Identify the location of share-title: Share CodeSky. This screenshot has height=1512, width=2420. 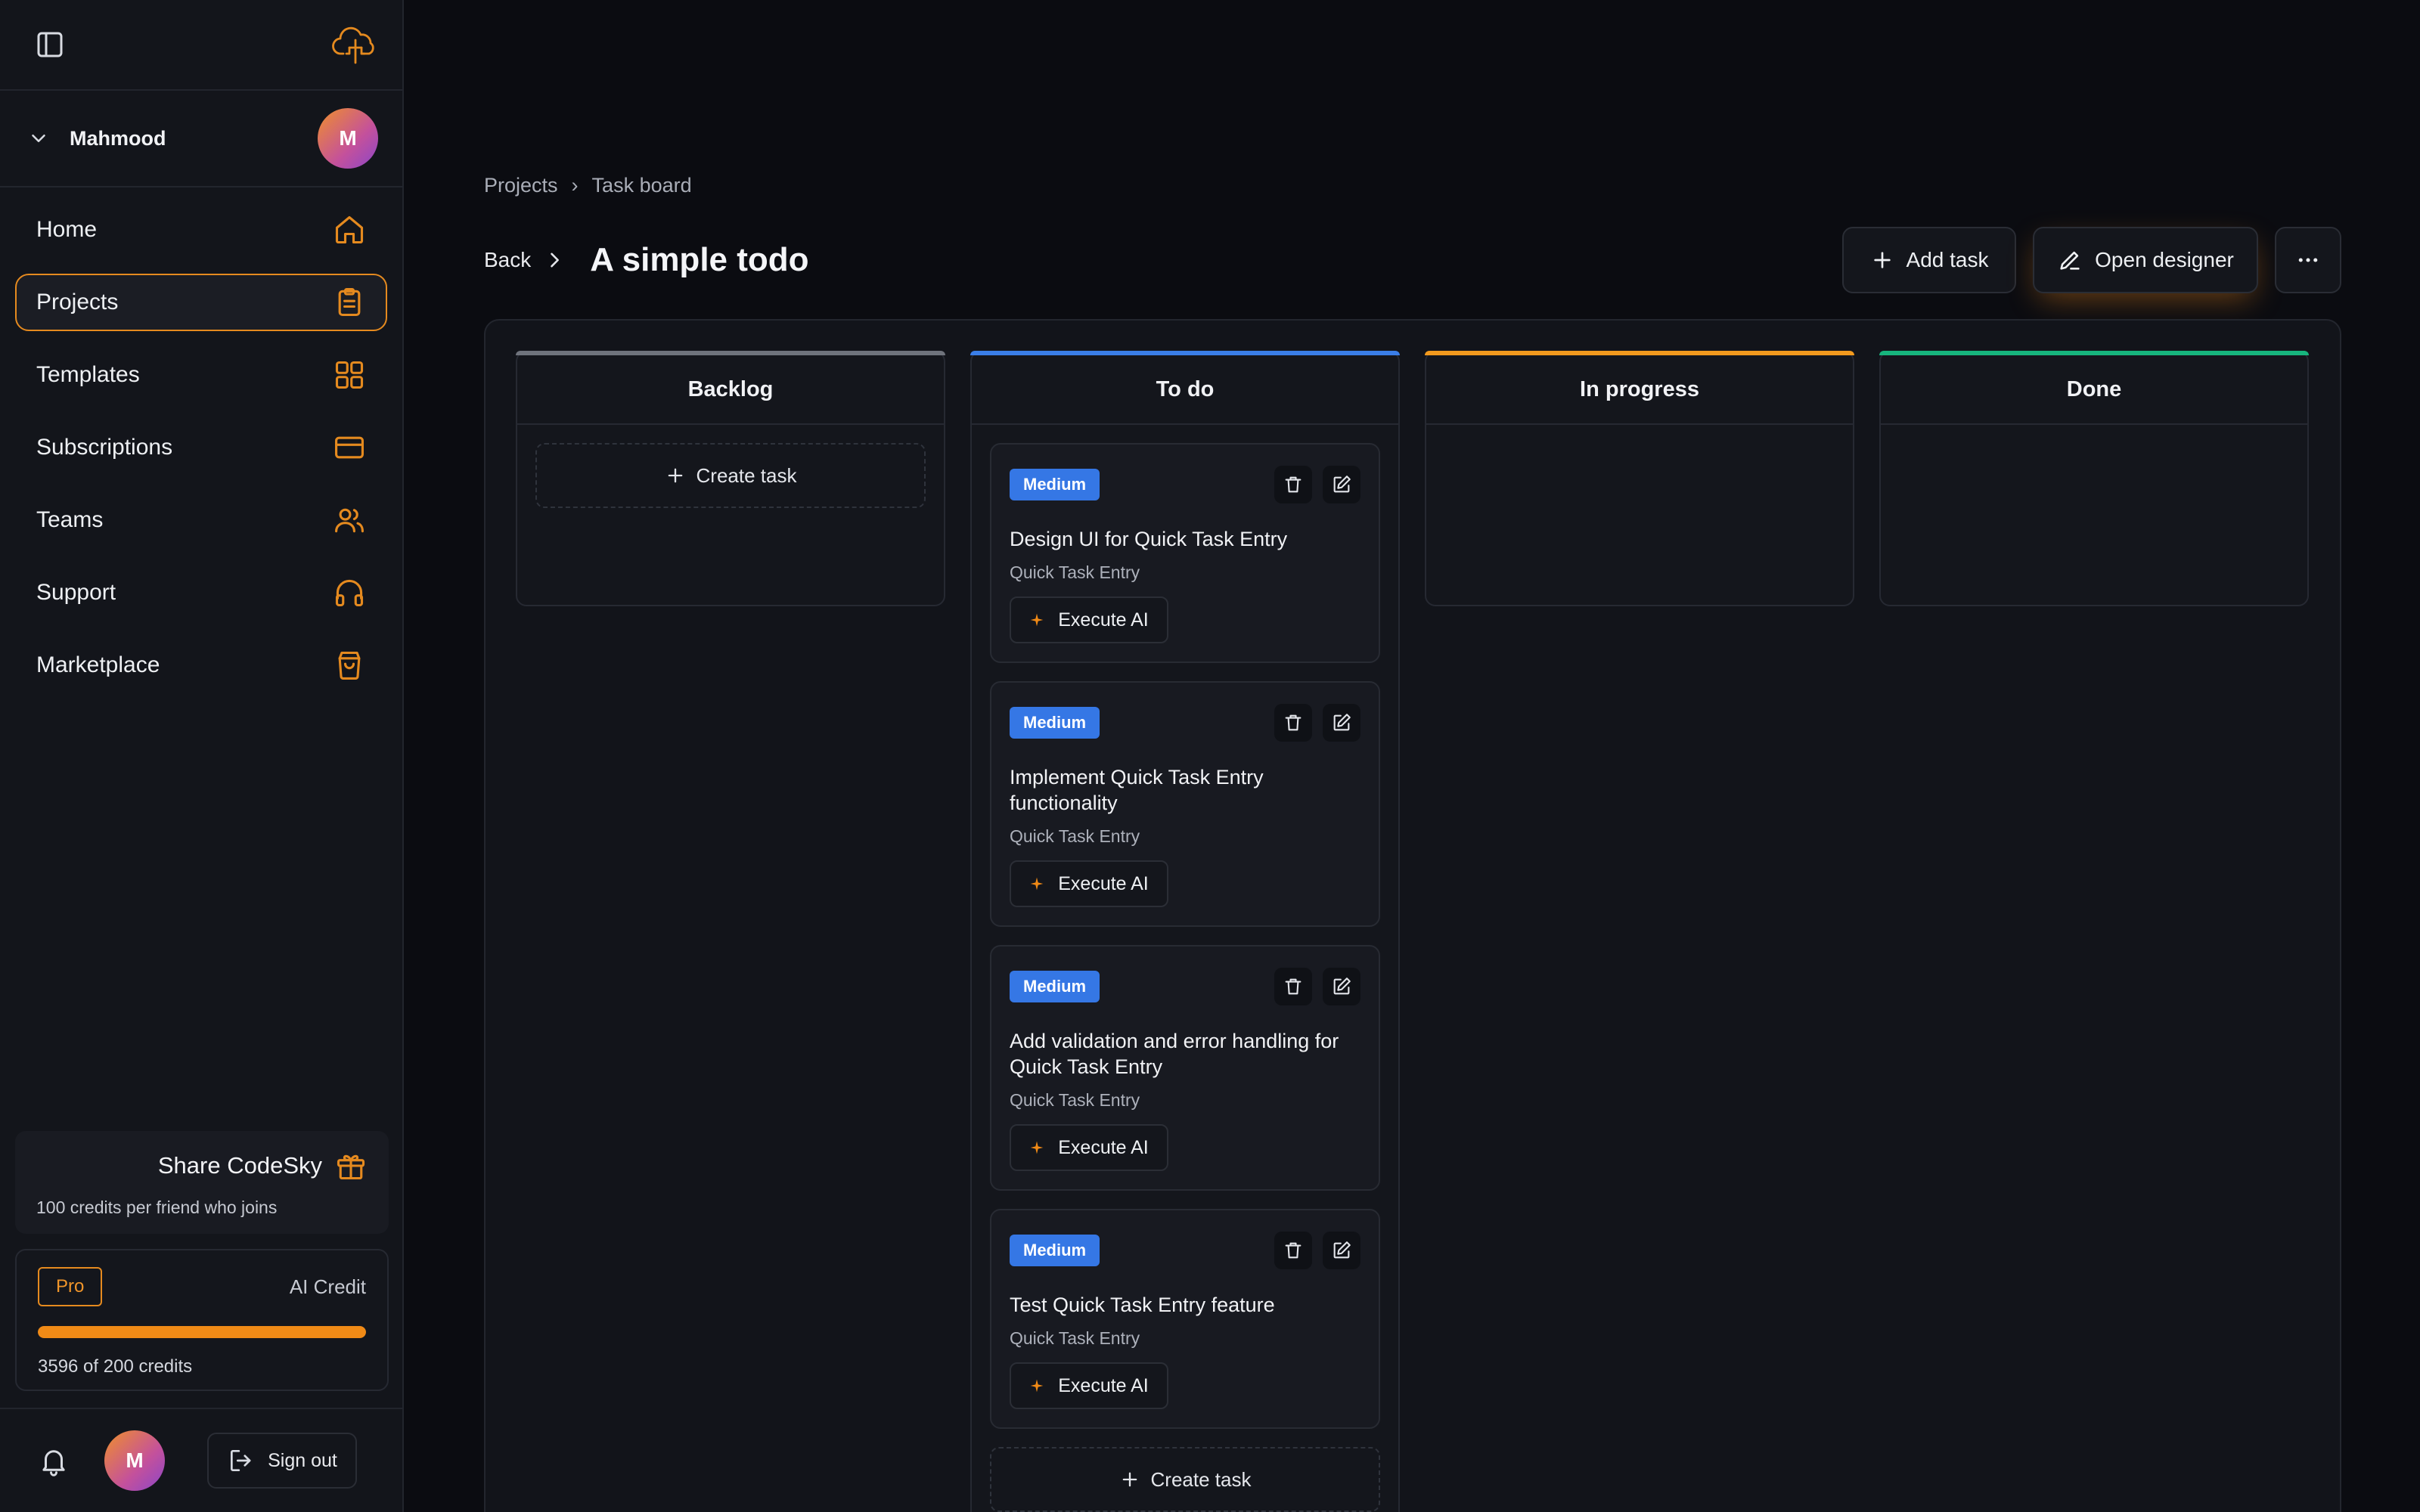
(239, 1165).